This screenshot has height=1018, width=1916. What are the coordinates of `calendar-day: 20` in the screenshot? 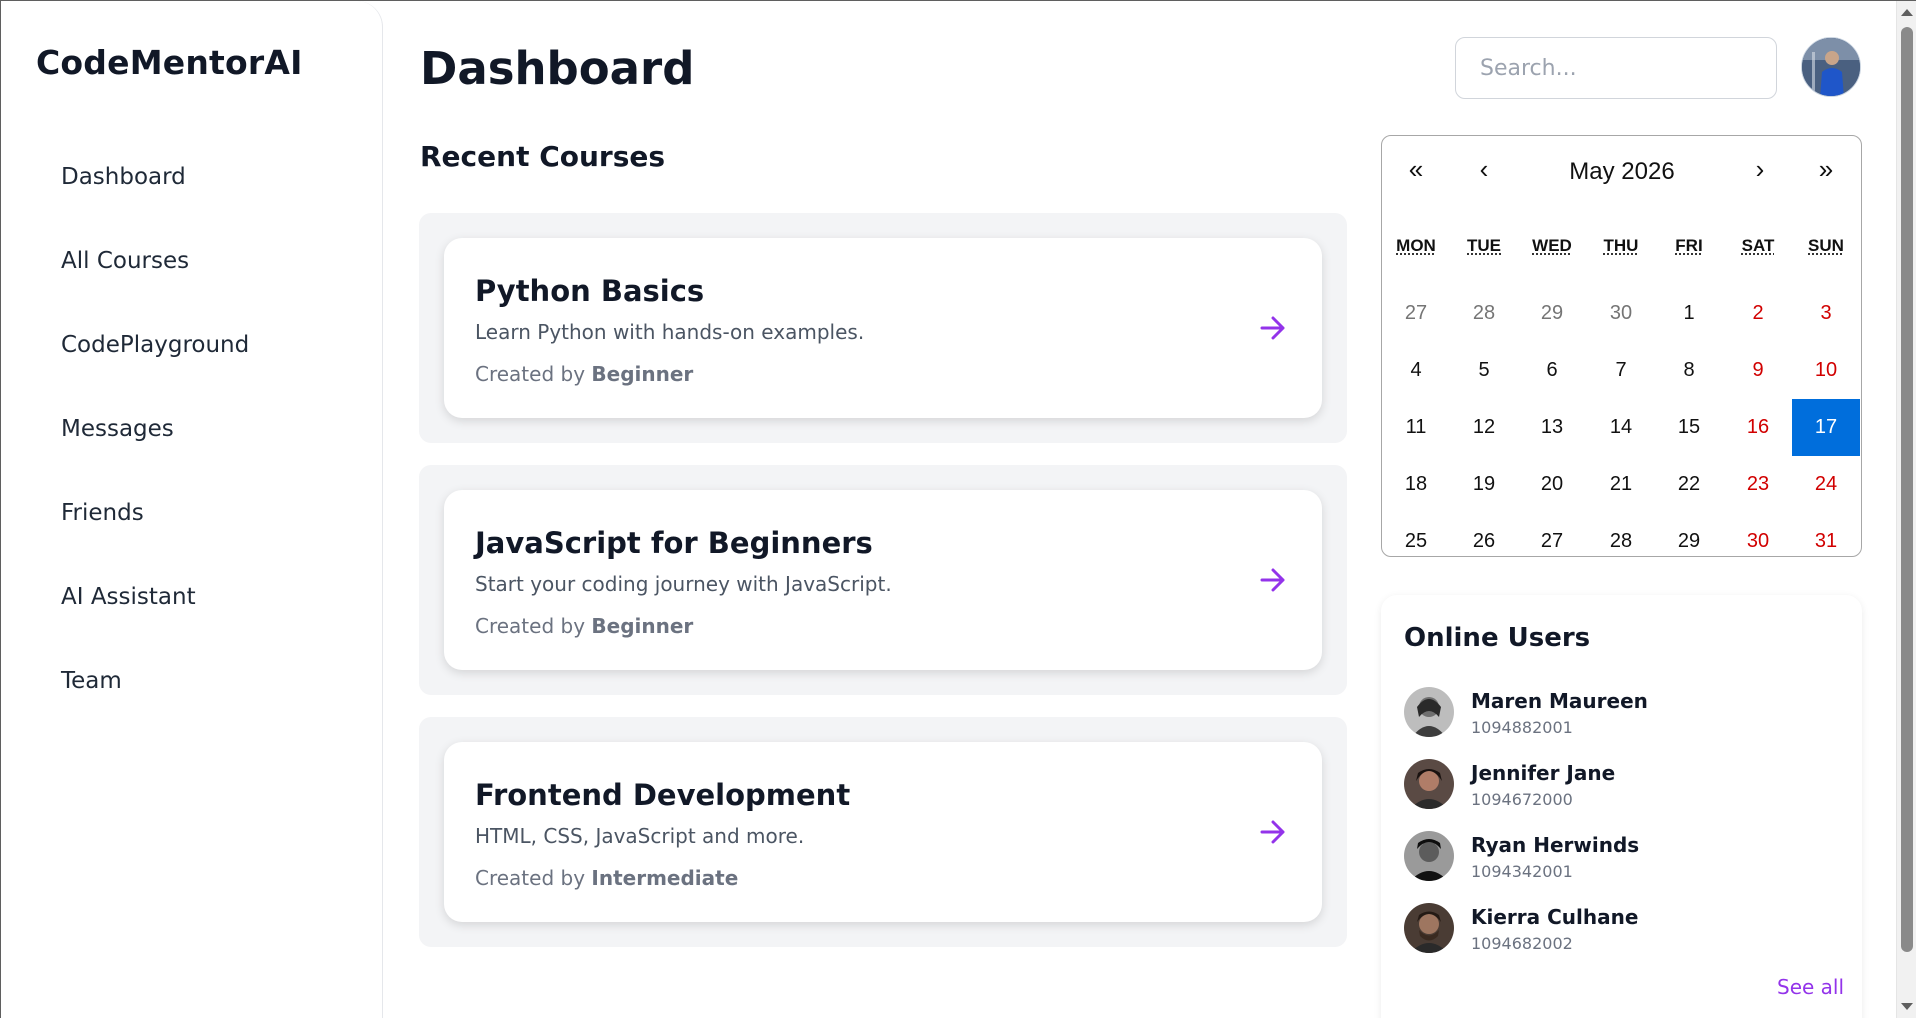 It's located at (1552, 484).